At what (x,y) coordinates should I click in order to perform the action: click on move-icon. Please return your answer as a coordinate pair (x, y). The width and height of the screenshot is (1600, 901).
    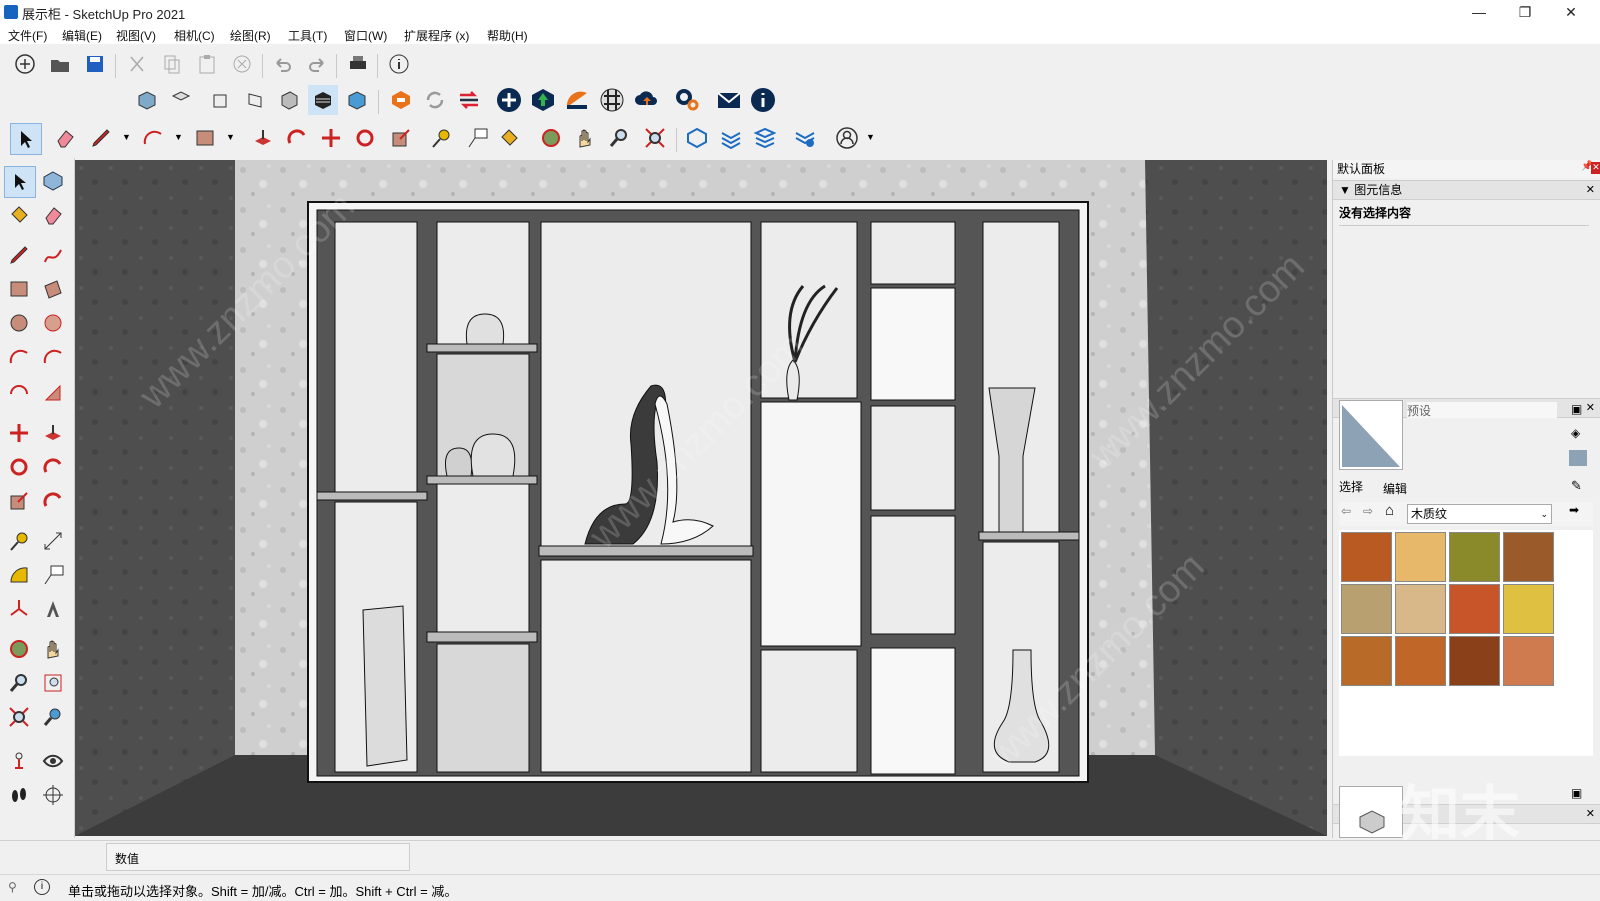
    Looking at the image, I should click on (331, 138).